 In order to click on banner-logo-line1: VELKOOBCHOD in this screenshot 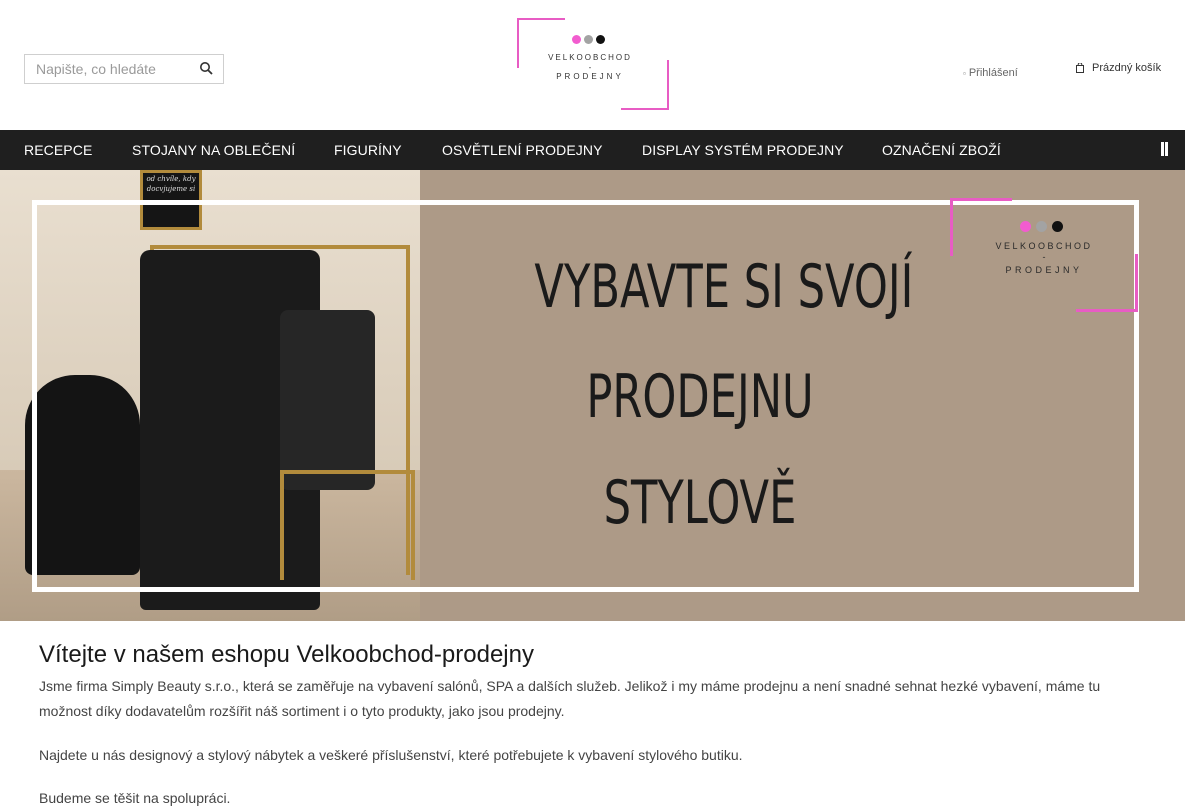, I will do `click(1044, 246)`.